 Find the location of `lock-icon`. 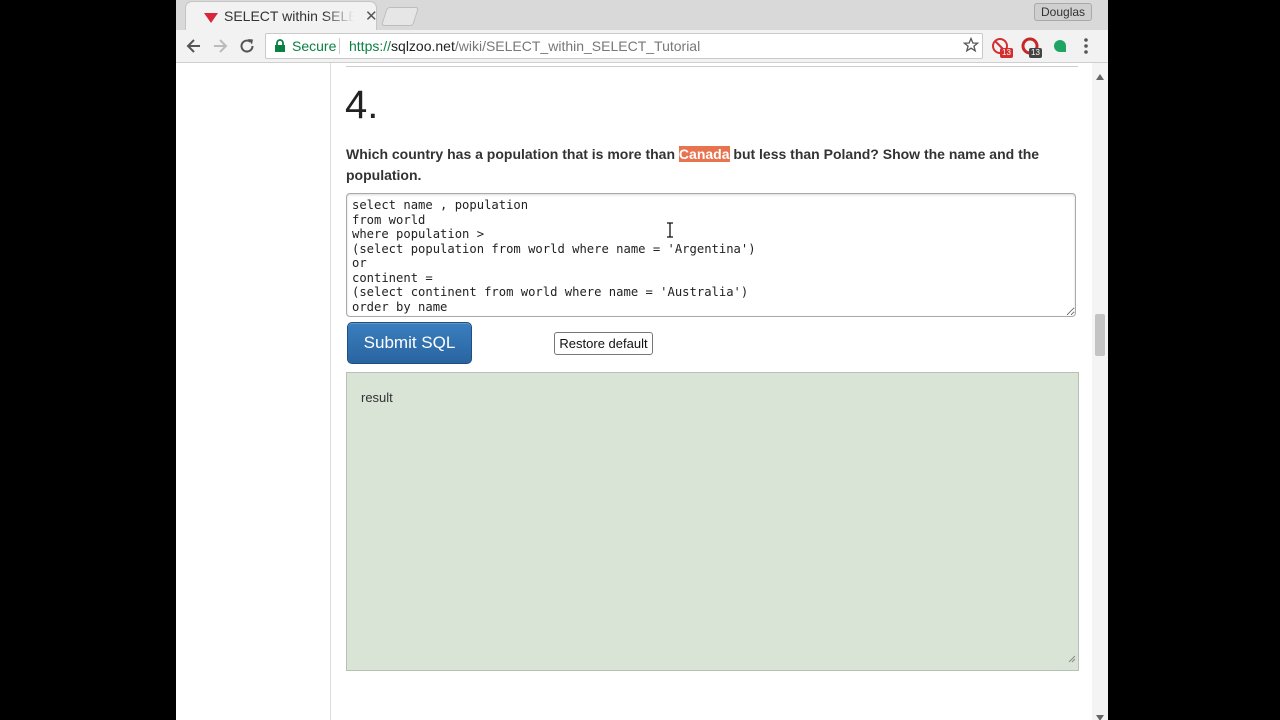

lock-icon is located at coordinates (280, 48).